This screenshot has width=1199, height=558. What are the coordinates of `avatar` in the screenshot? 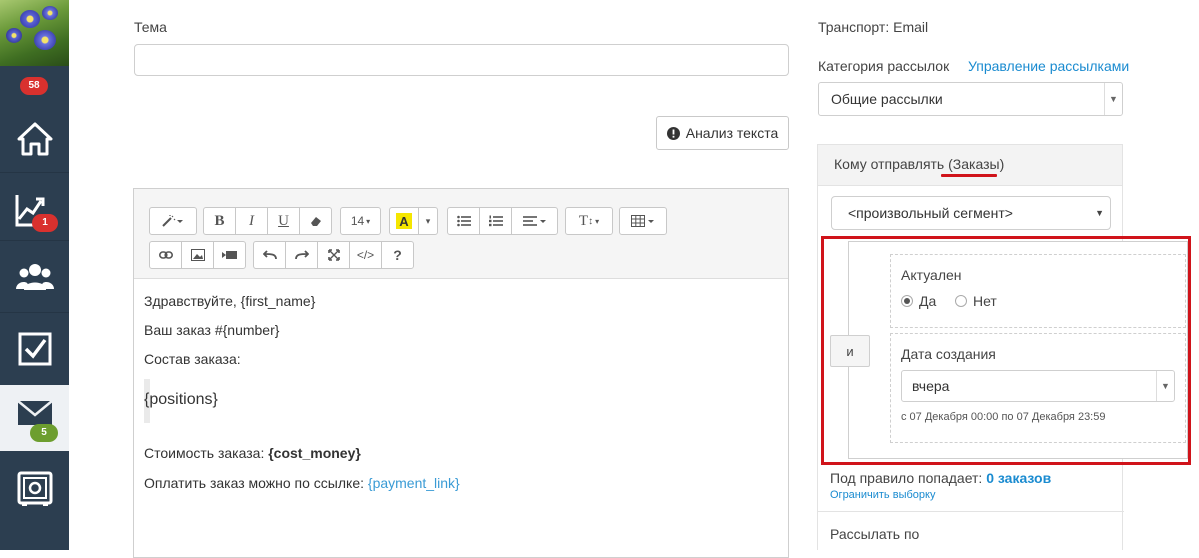 It's located at (34, 33).